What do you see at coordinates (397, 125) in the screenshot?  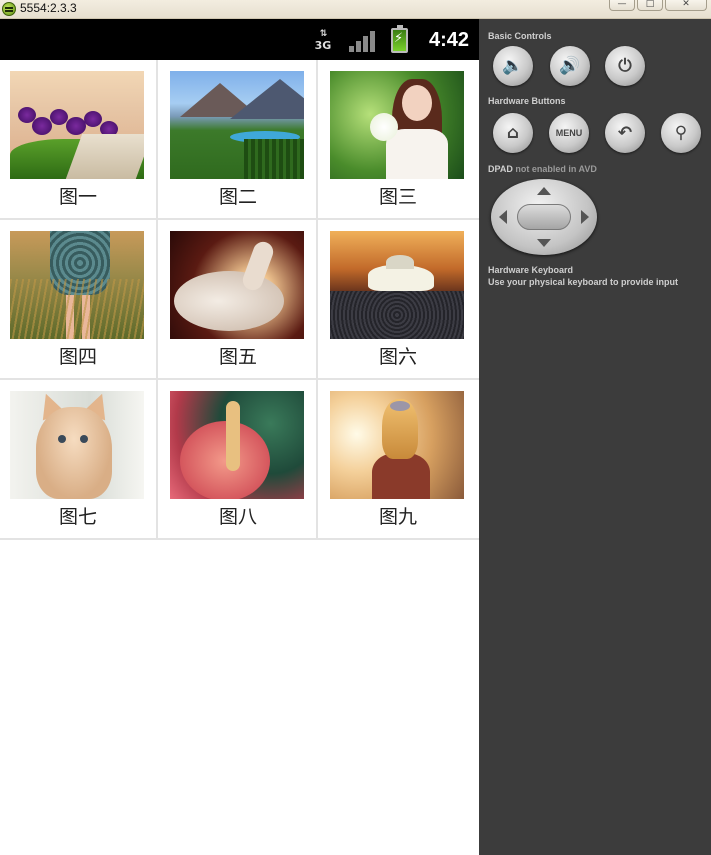 I see `thumbnail-girl-with-bouquet` at bounding box center [397, 125].